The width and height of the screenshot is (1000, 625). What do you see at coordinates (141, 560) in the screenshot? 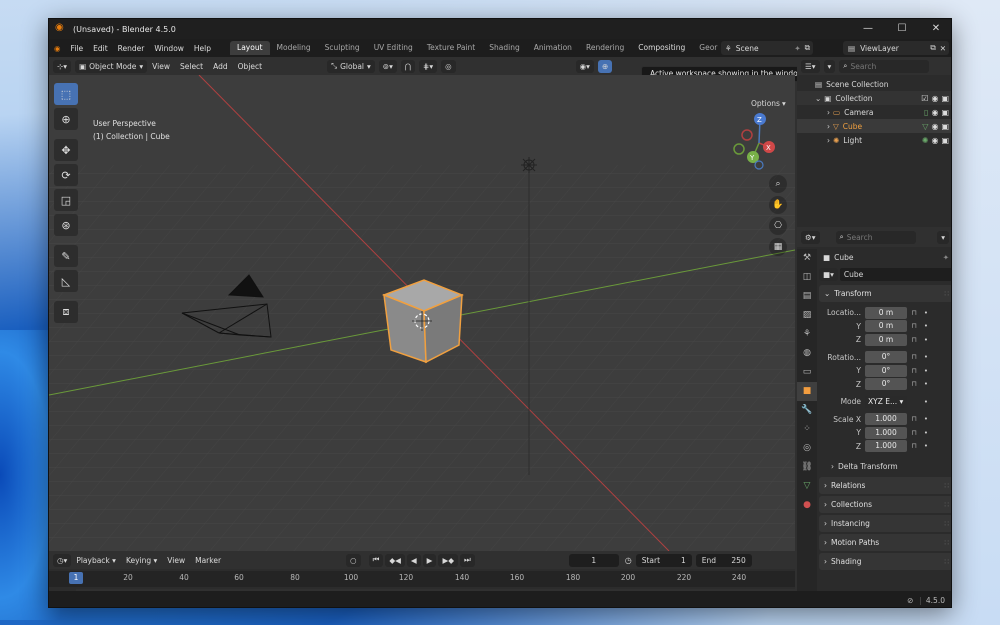
I see `menu-keying: Keying ▾` at bounding box center [141, 560].